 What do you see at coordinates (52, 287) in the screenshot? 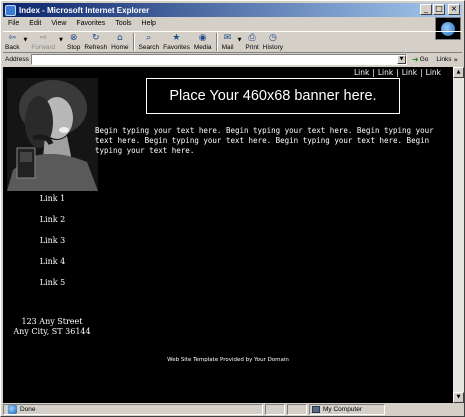
I see `side-link-5: Link 5` at bounding box center [52, 287].